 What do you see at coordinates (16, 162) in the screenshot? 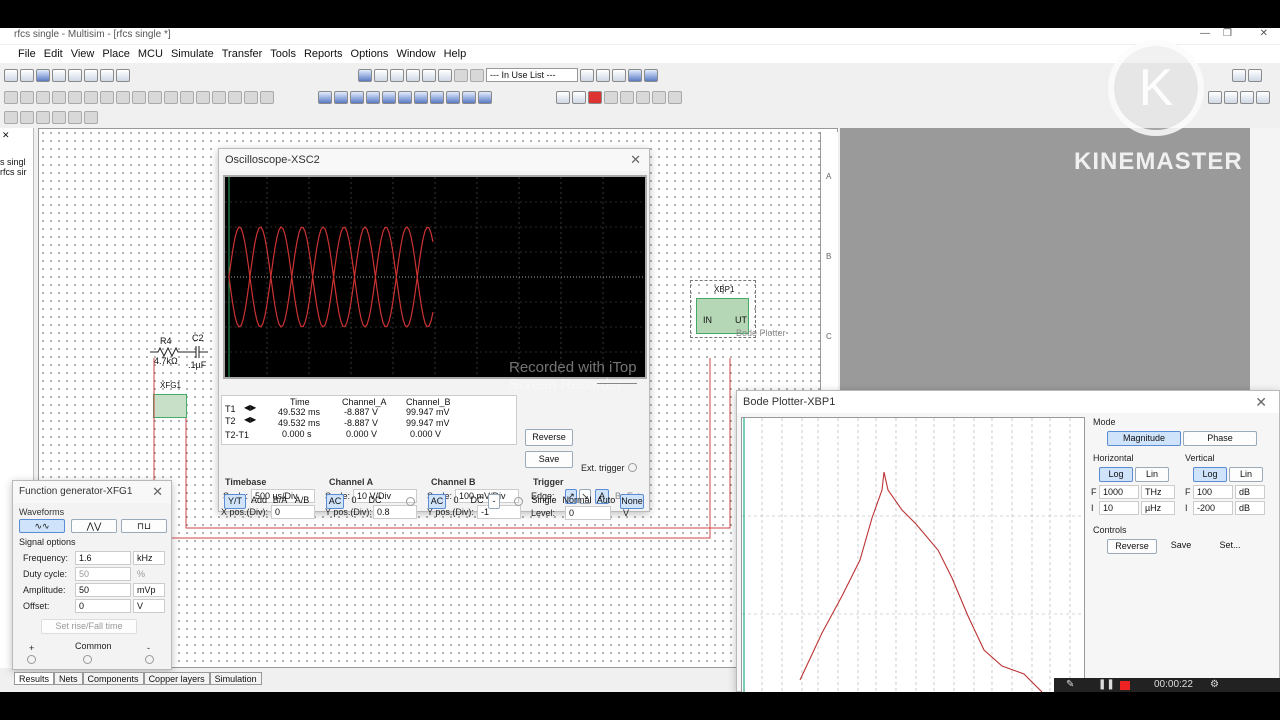
I see `toolbox-item-1: s singl` at bounding box center [16, 162].